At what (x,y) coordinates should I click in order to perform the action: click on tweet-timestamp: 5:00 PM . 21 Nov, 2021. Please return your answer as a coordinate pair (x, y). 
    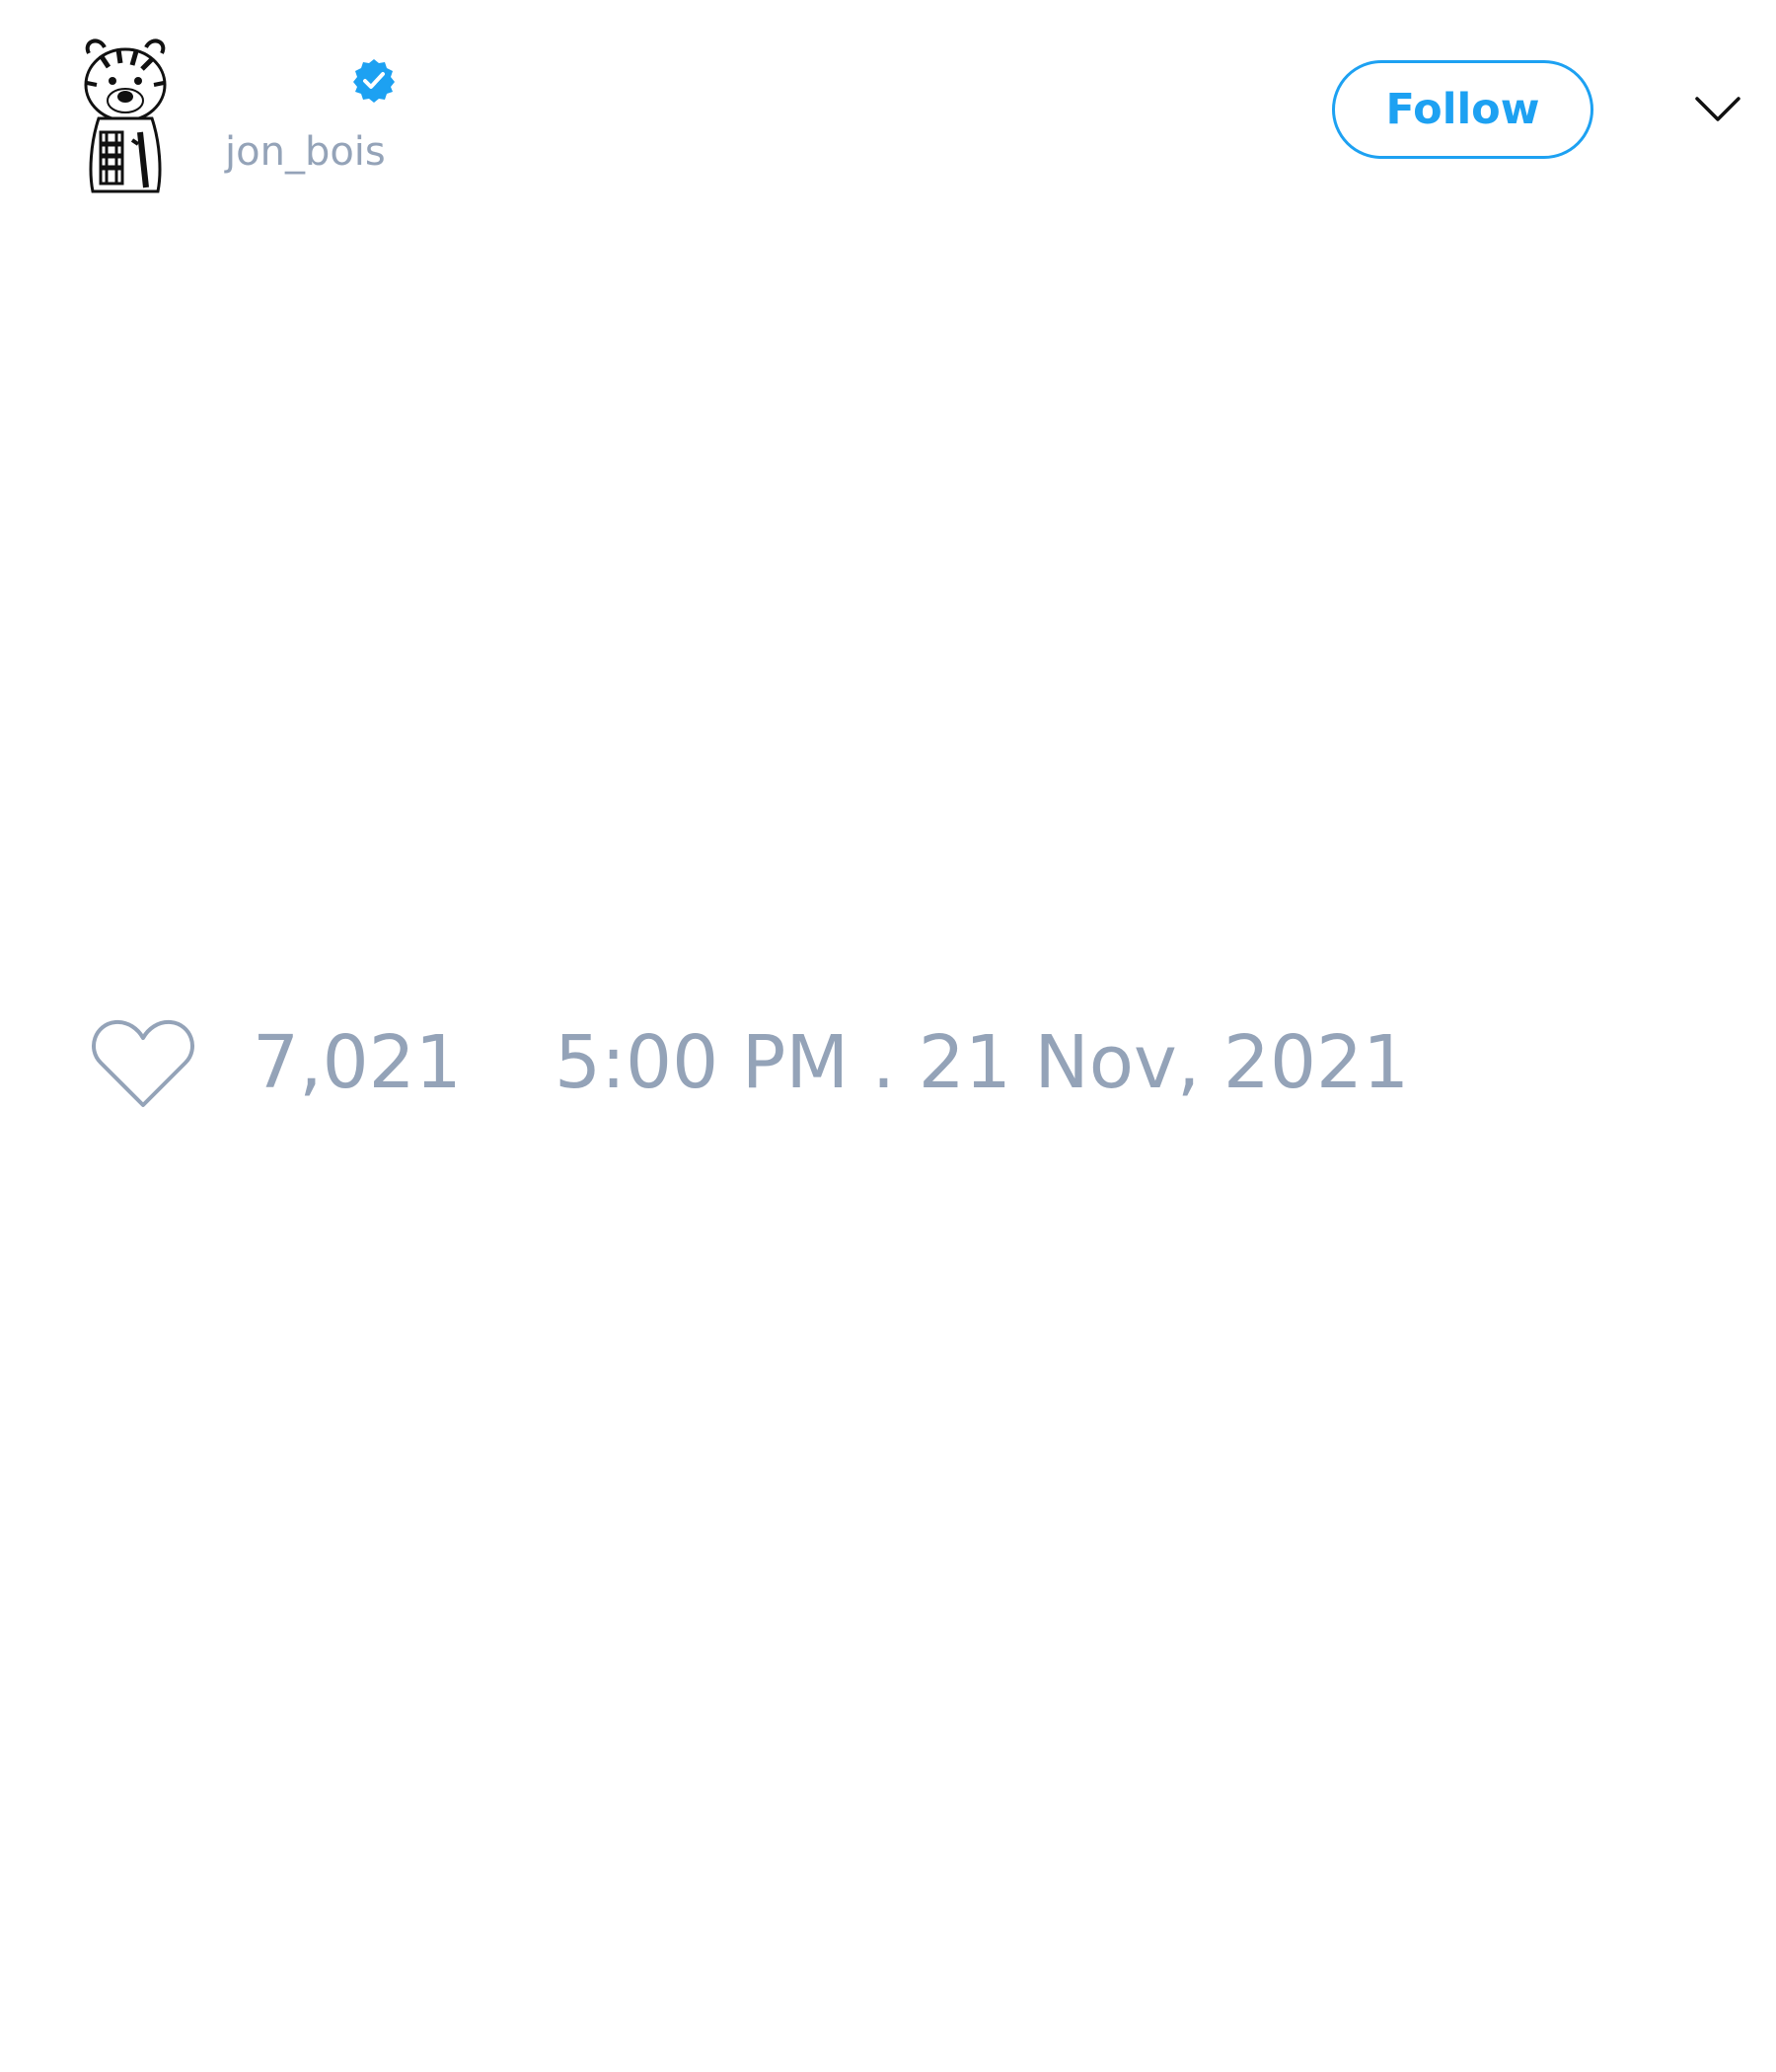
    Looking at the image, I should click on (982, 1062).